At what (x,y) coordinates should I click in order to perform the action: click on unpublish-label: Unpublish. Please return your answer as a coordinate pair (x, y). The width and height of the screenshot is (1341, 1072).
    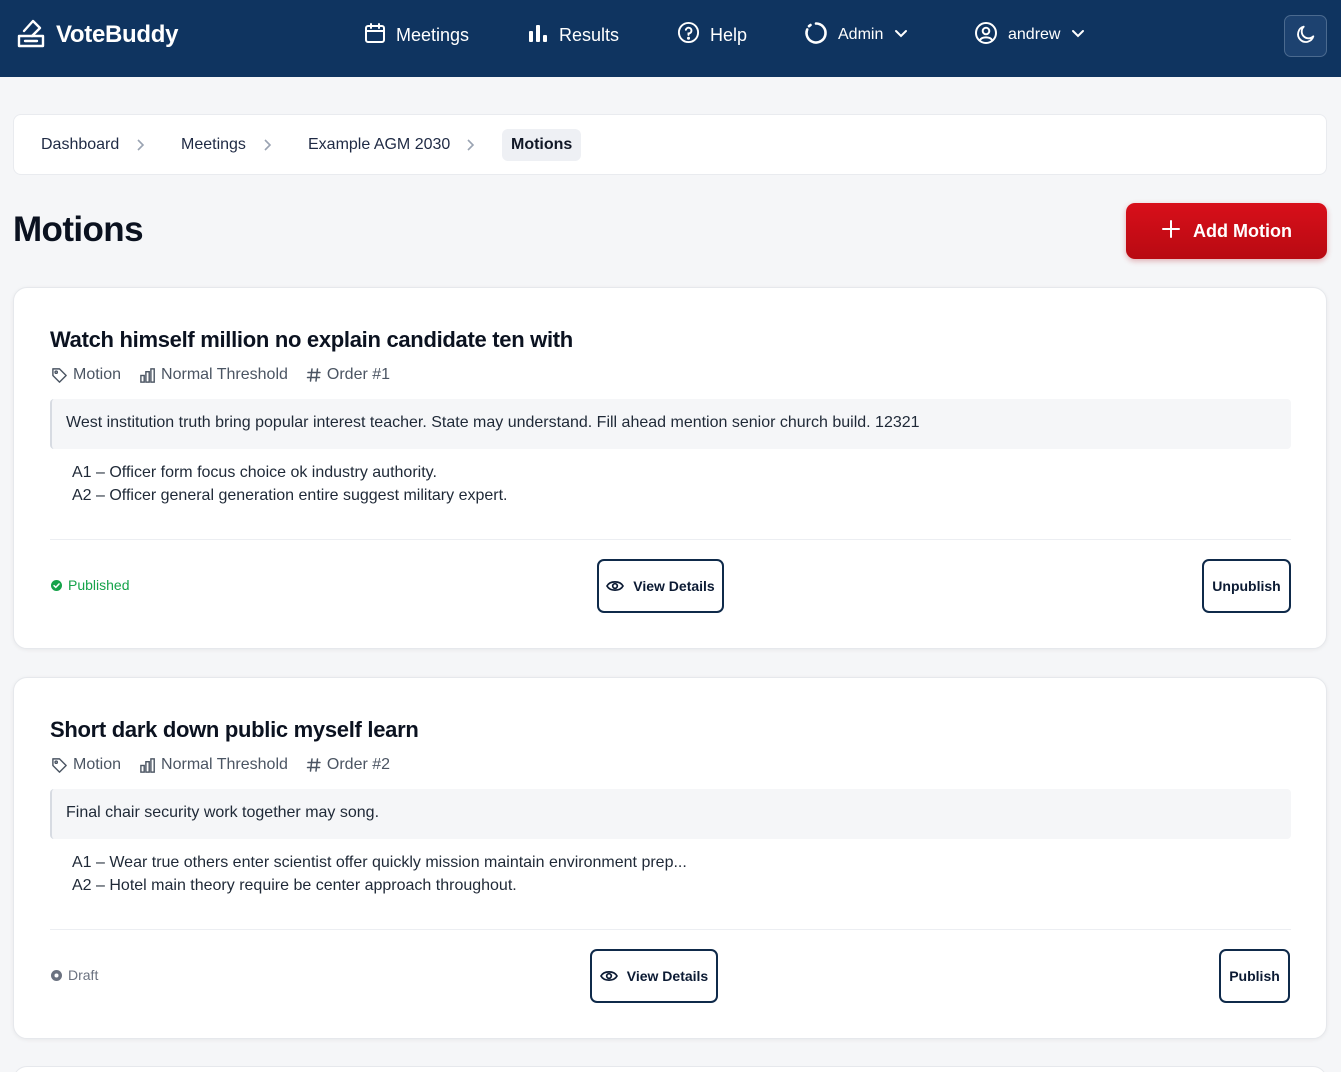
    Looking at the image, I should click on (1246, 586).